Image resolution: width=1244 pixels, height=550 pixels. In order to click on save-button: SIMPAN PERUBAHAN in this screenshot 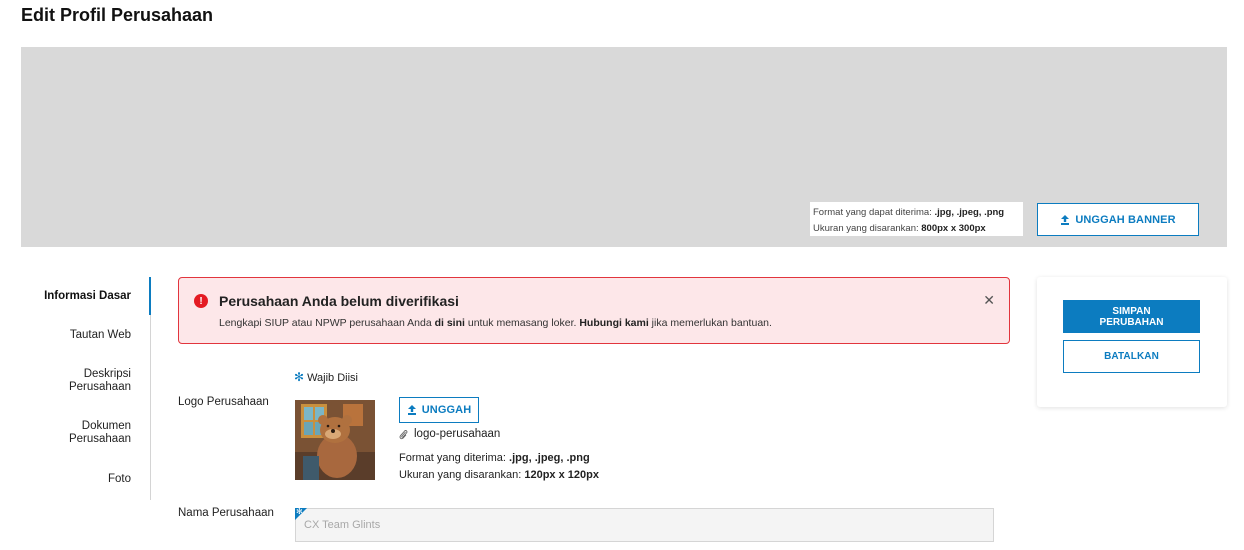, I will do `click(1131, 316)`.